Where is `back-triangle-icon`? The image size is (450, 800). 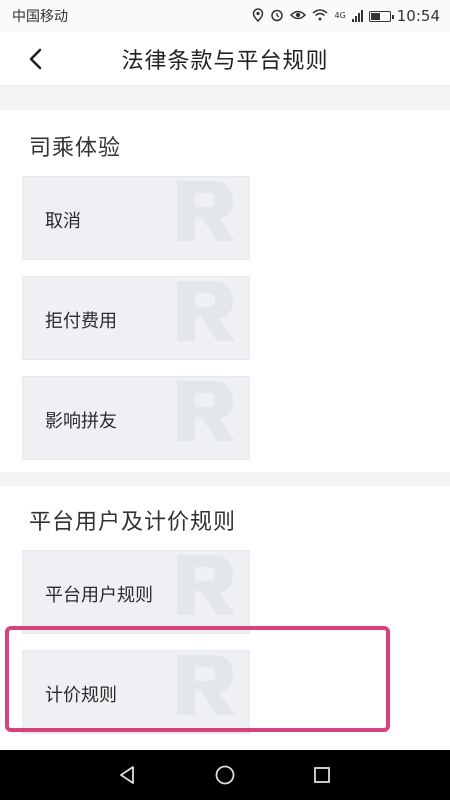 back-triangle-icon is located at coordinates (127, 775).